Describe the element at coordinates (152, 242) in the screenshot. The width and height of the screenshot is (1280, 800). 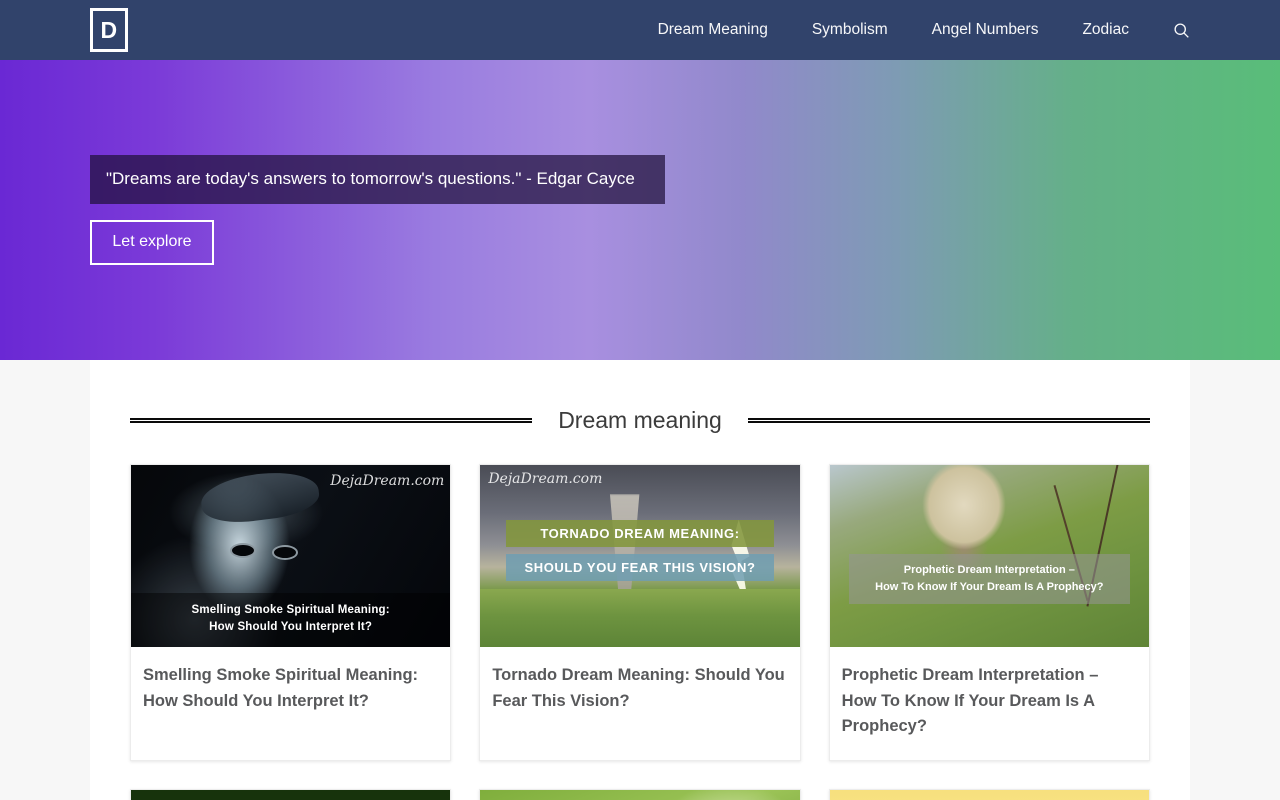
I see `let-explore-button: Let explore` at that location.